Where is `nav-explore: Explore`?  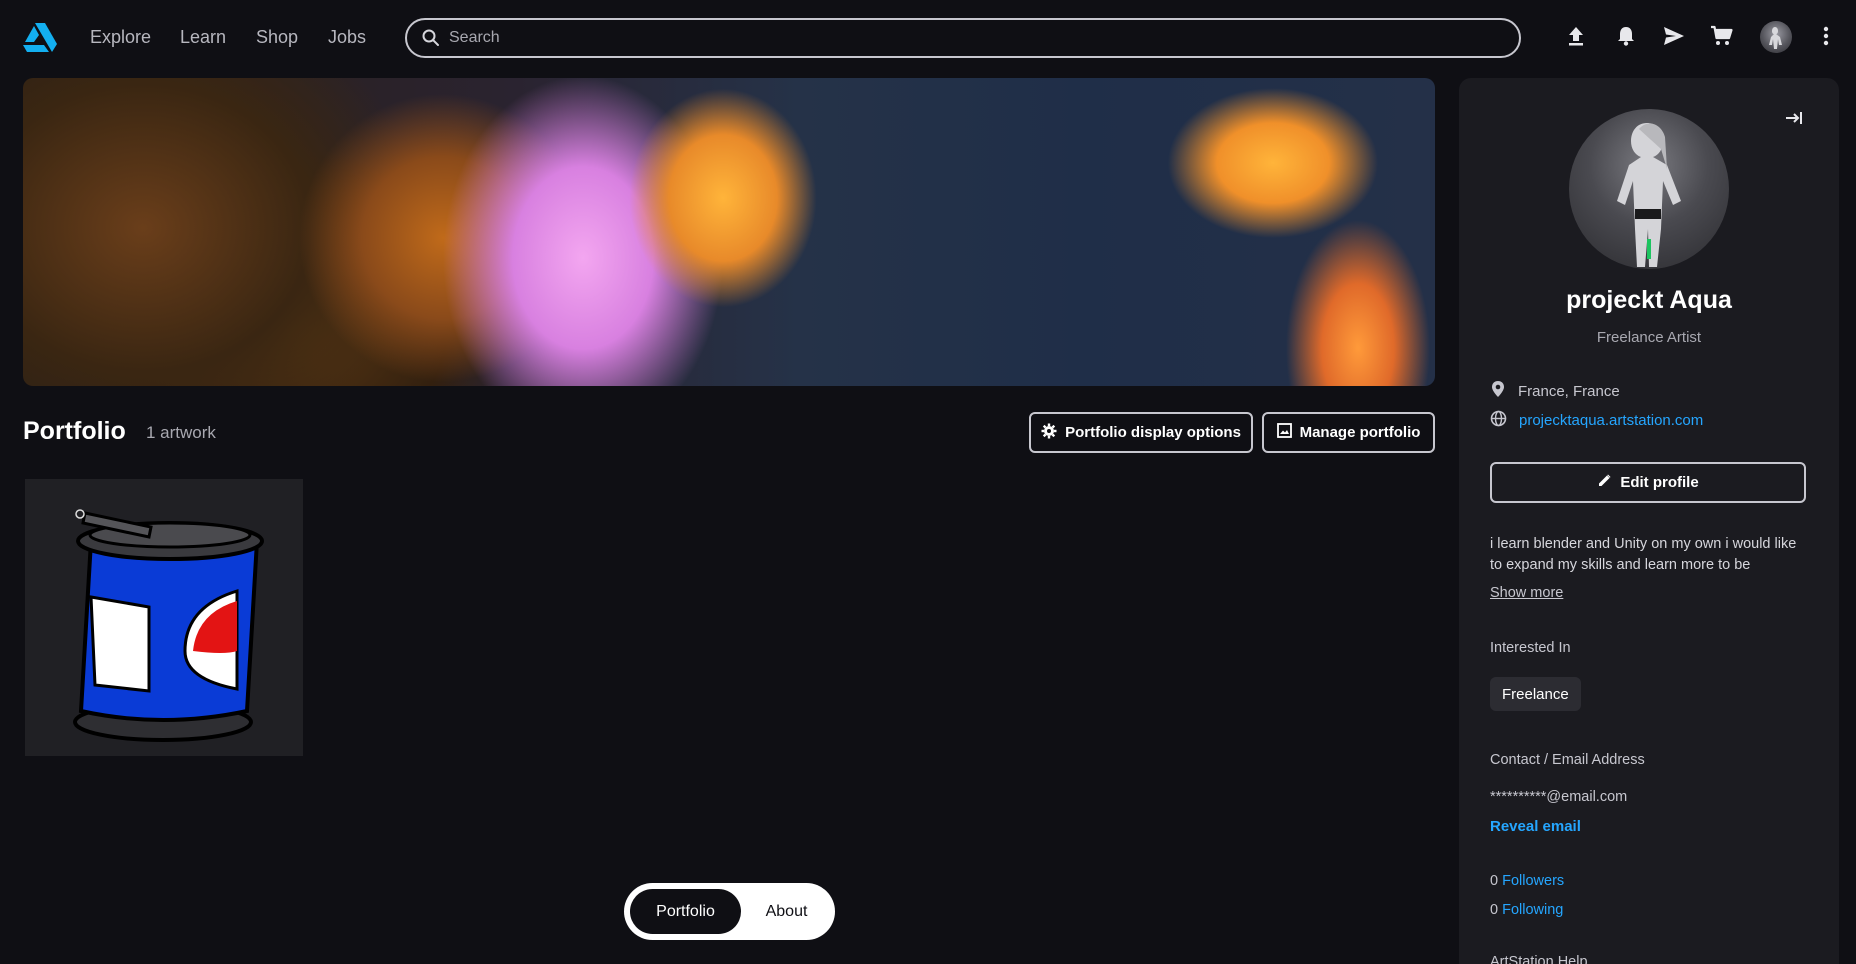
nav-explore: Explore is located at coordinates (120, 37).